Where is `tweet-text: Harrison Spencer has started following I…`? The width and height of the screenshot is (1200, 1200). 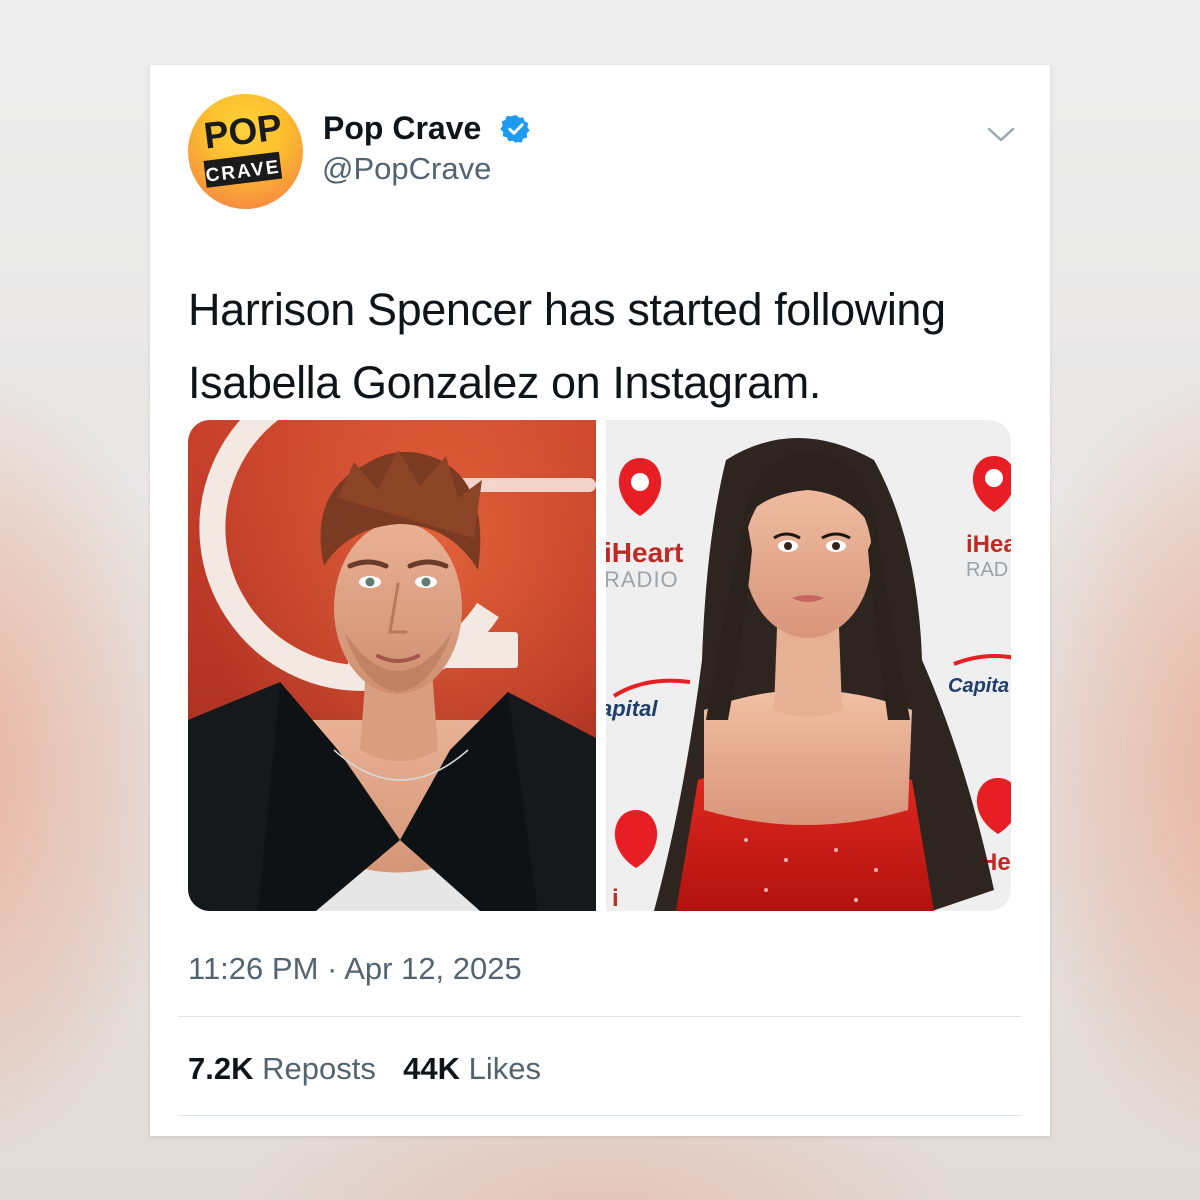
tweet-text: Harrison Spencer has started following I… is located at coordinates (603, 346).